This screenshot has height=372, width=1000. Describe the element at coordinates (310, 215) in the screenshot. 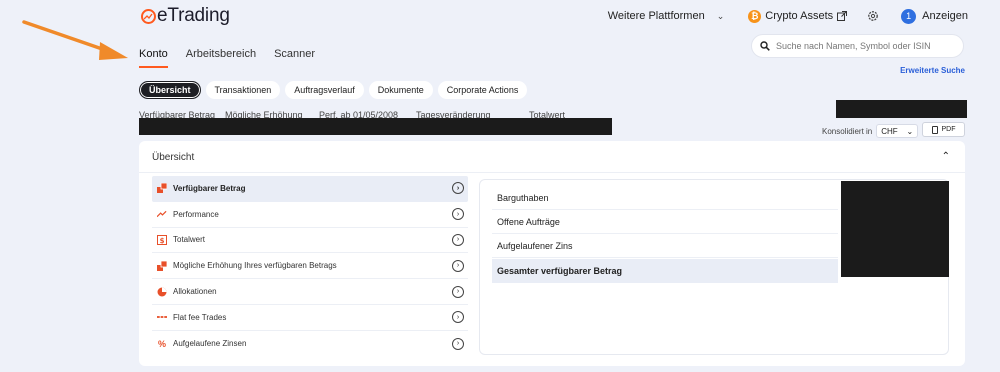

I see `list-item-performance: Performance ›` at that location.